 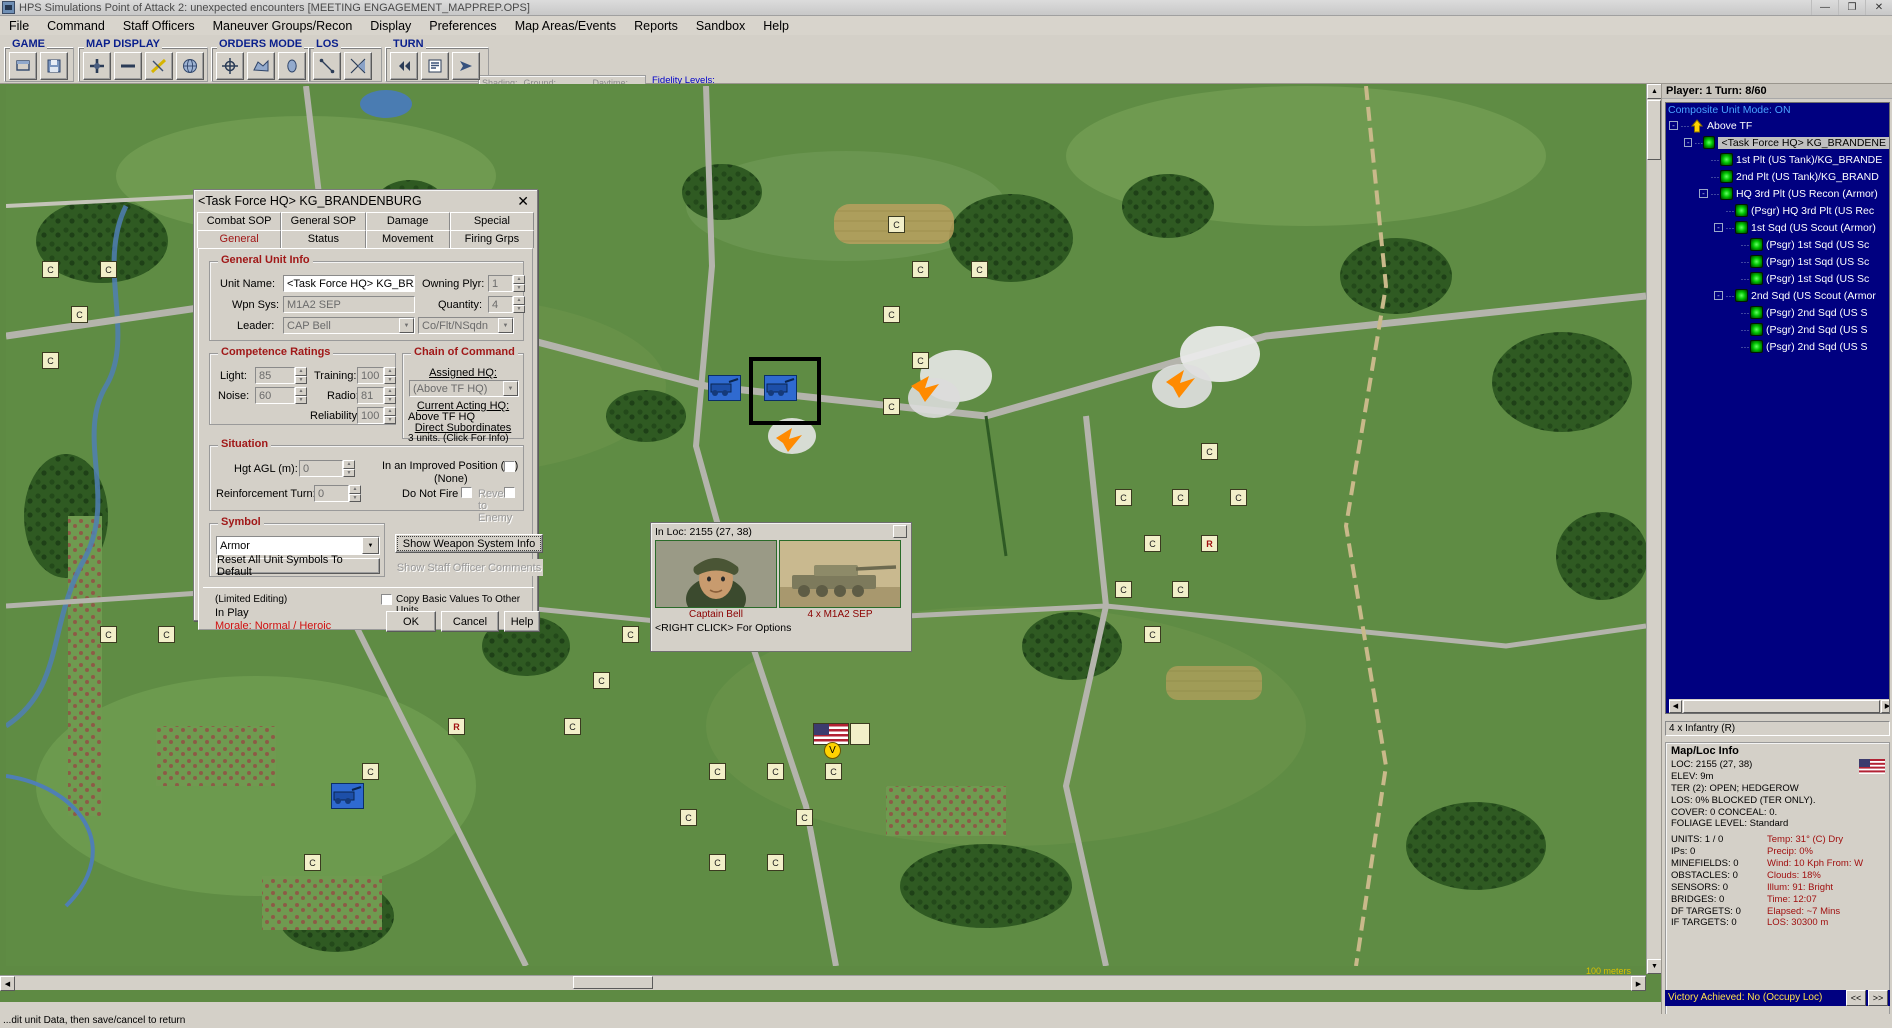 What do you see at coordinates (355, 493) in the screenshot?
I see `reinforcement-turn-stepper: ▲ ▼` at bounding box center [355, 493].